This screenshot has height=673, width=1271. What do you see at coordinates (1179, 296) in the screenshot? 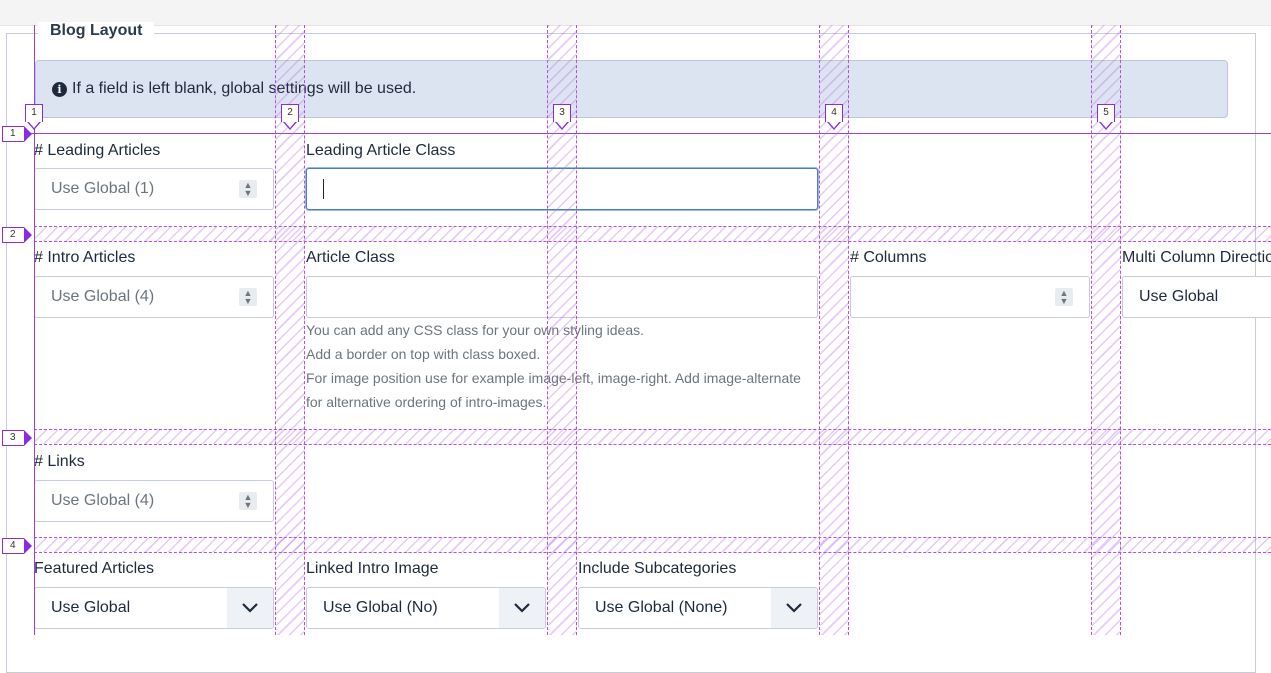
I see `multi-column-direction-value: Use Global` at bounding box center [1179, 296].